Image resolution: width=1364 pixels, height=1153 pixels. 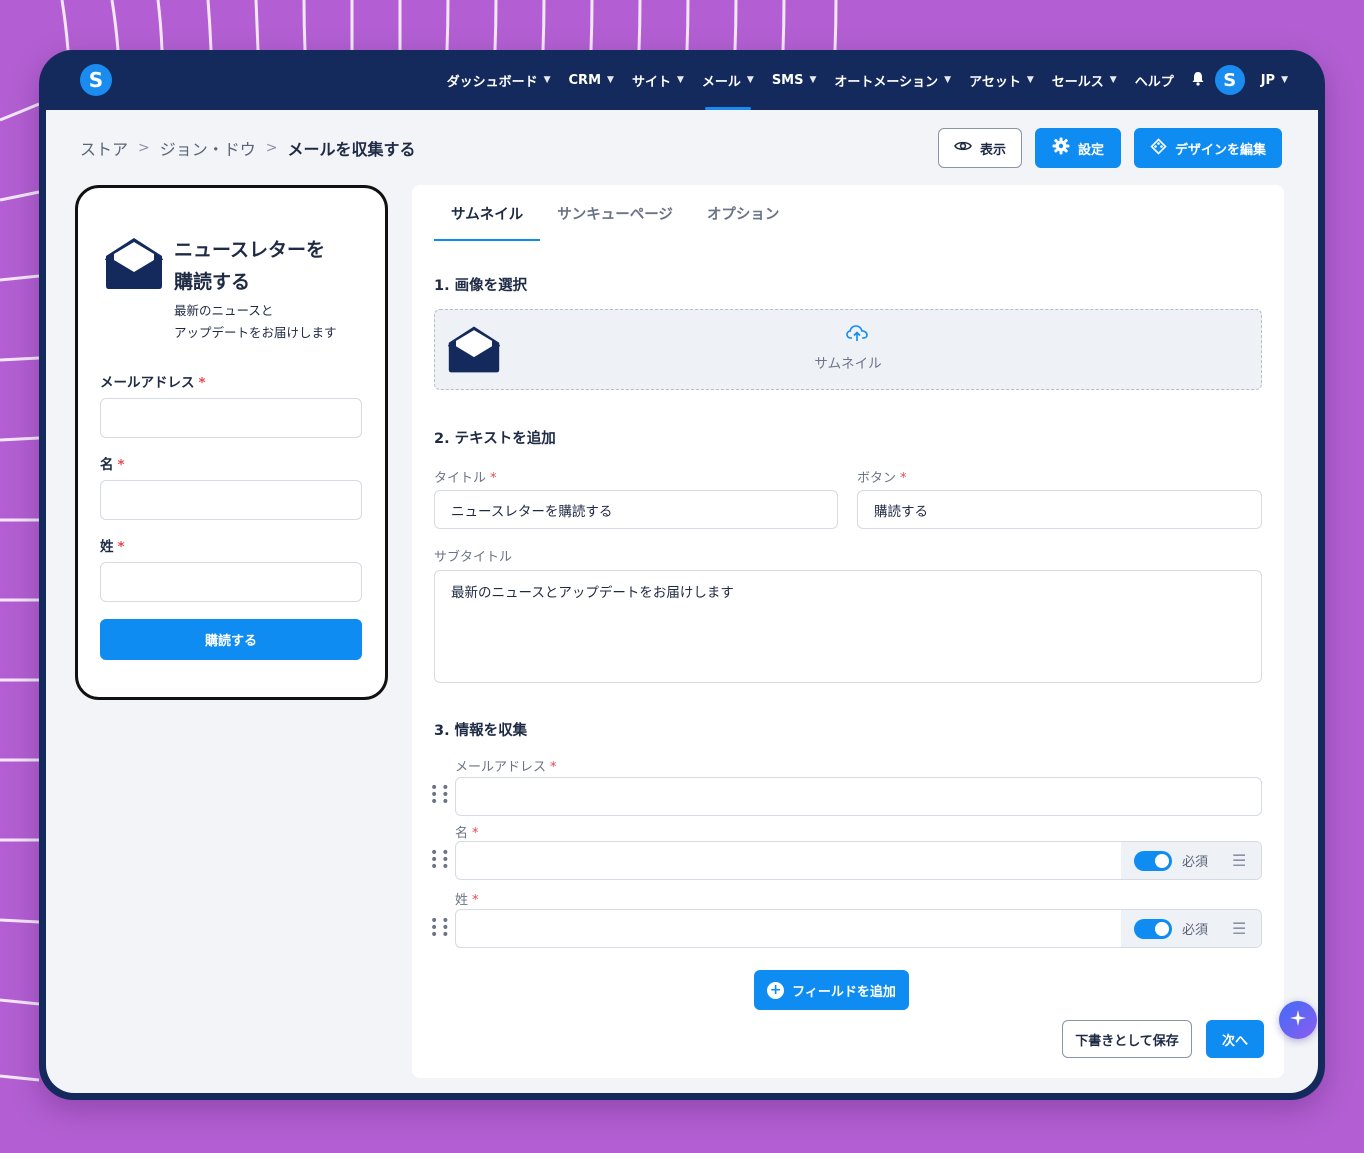 I want to click on language-label: JP, so click(x=1268, y=80).